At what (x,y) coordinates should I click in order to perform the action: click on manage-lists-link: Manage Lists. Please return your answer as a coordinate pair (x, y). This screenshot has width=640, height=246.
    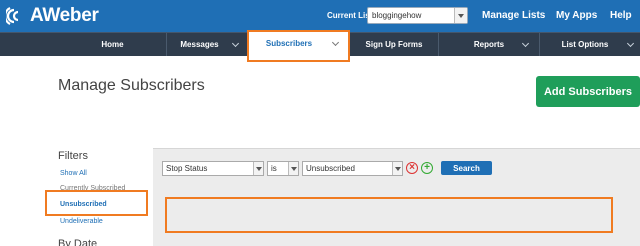
    Looking at the image, I should click on (513, 15).